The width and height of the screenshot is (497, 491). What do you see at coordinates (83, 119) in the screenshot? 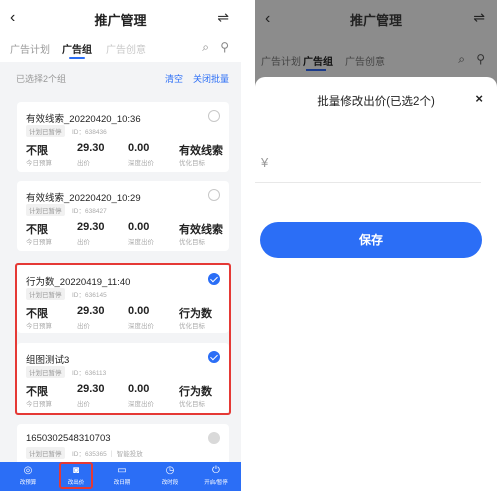
I see `ad-group-name: 有效线索_20220420_10:36` at bounding box center [83, 119].